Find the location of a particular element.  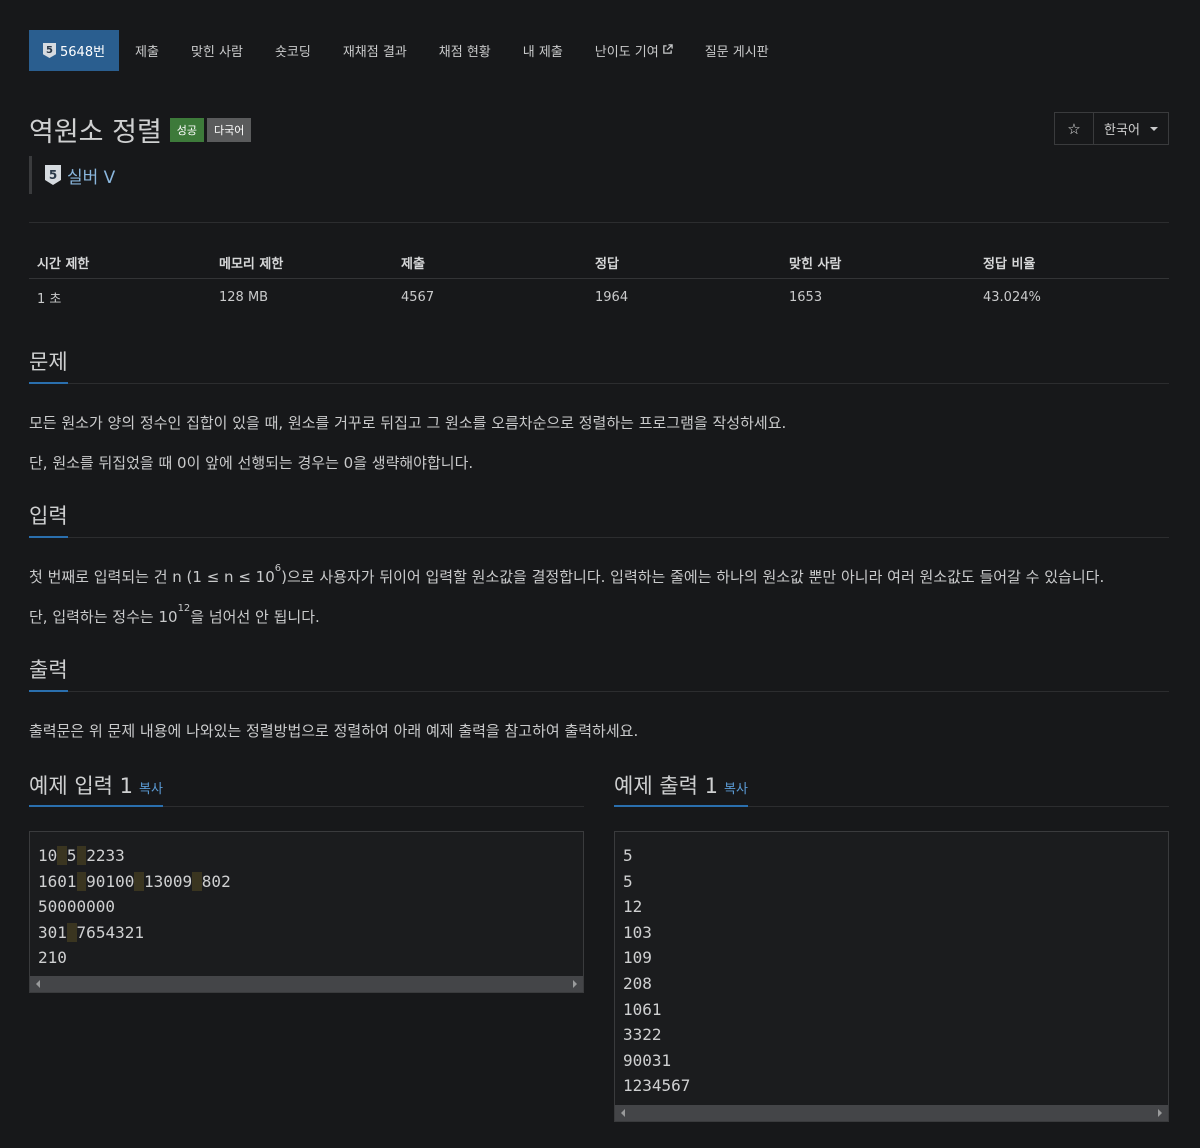

sample-input-header: 예제 입력 1 복사 is located at coordinates (306, 788).